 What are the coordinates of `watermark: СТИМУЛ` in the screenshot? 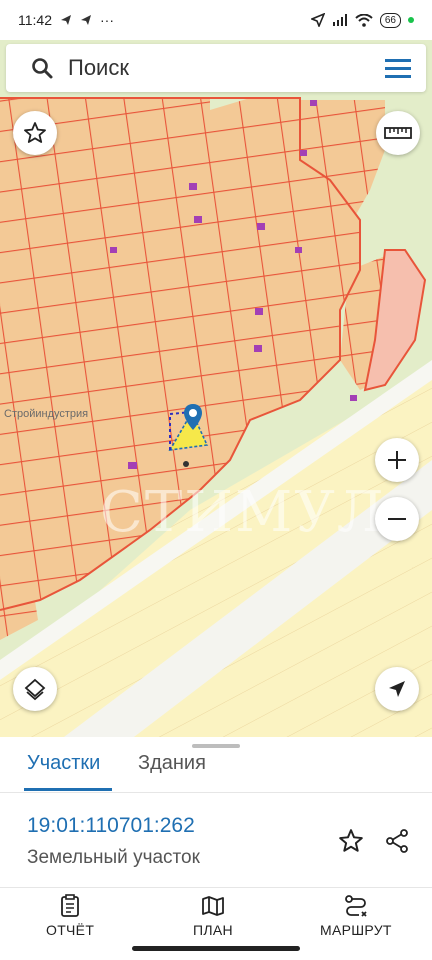 It's located at (243, 512).